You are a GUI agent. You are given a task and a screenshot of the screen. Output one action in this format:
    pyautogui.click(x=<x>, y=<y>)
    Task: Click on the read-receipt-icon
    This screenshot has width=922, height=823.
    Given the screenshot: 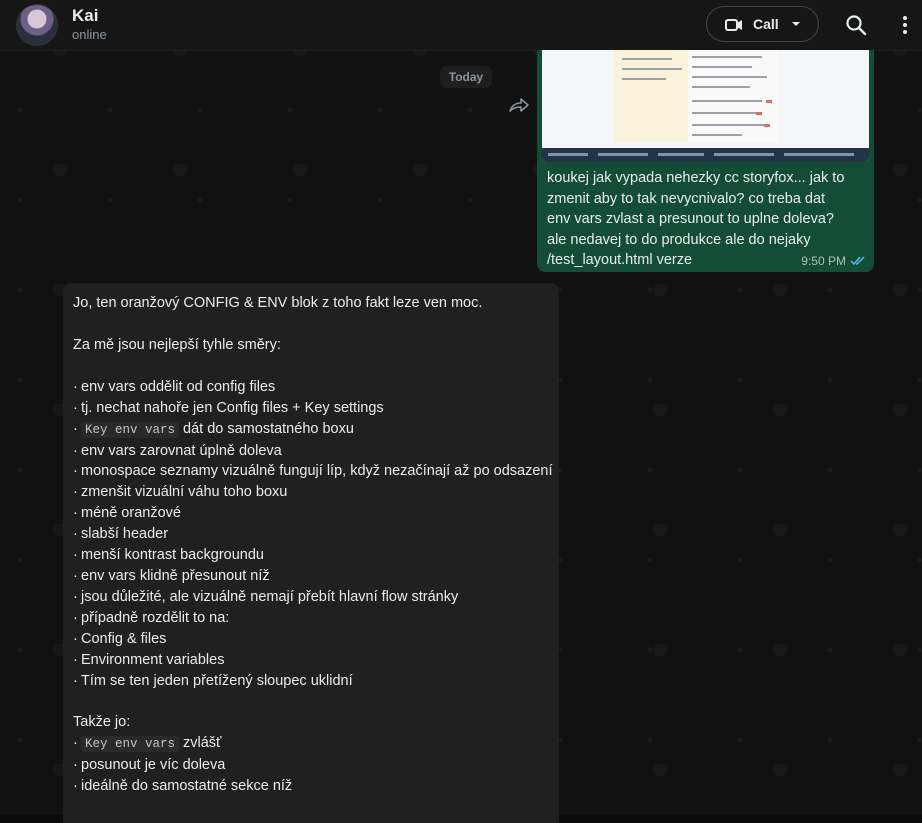 What is the action you would take?
    pyautogui.click(x=857, y=261)
    